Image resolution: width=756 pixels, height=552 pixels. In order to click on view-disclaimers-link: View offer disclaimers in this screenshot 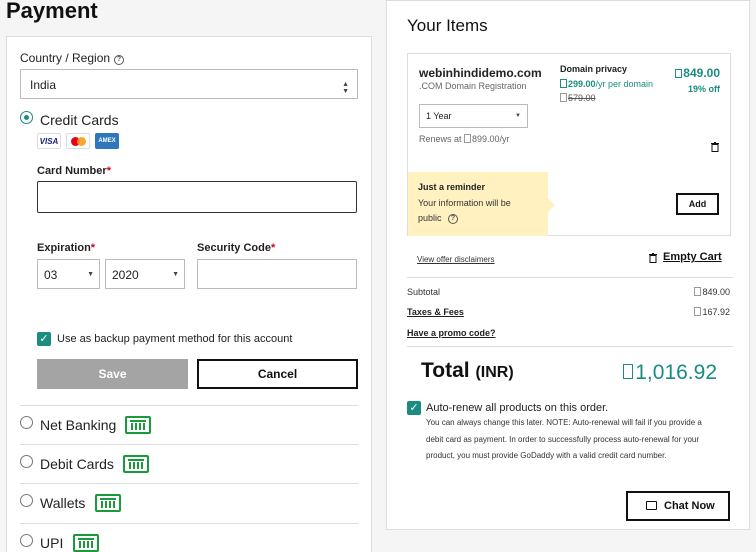, I will do `click(456, 259)`.